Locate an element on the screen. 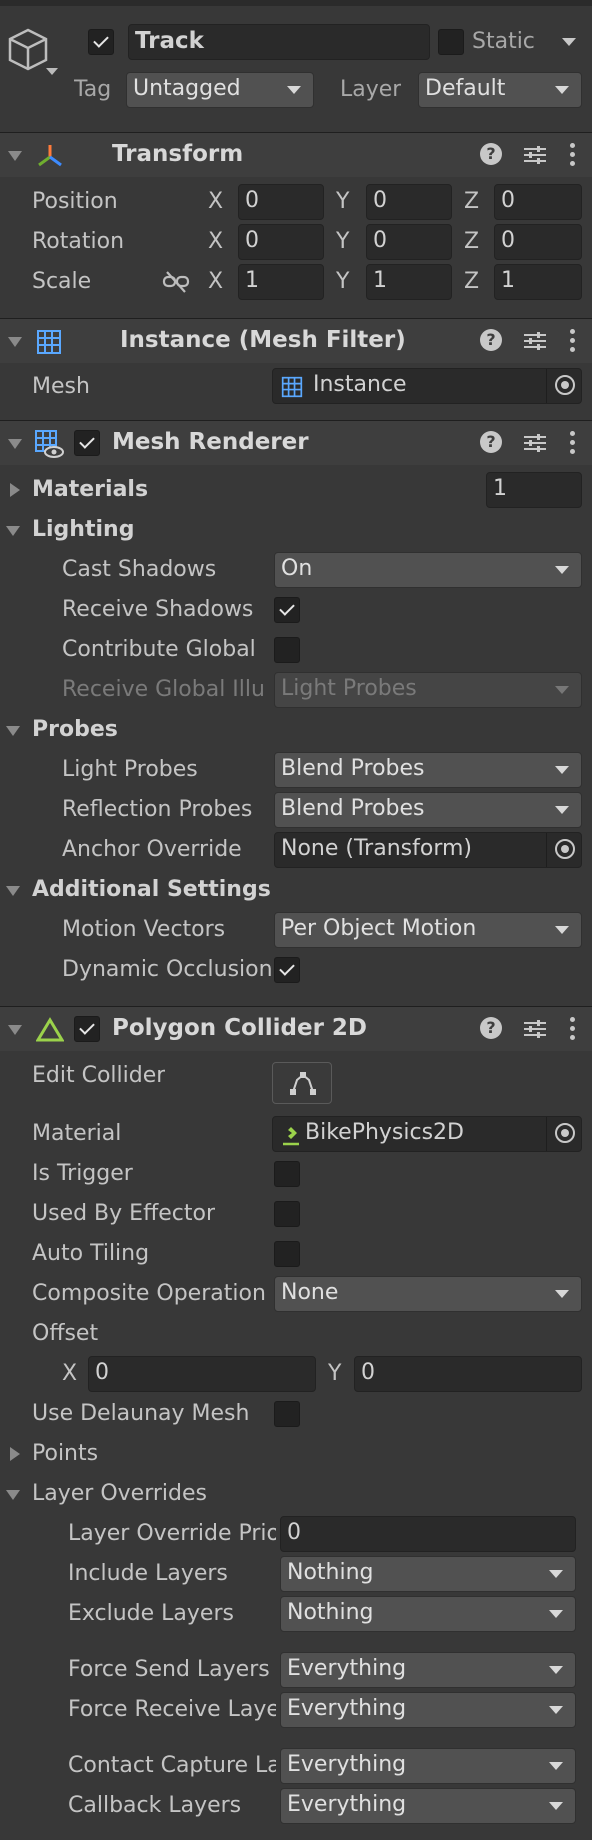  material-object-field: BikePhysics2D is located at coordinates (427, 1134).